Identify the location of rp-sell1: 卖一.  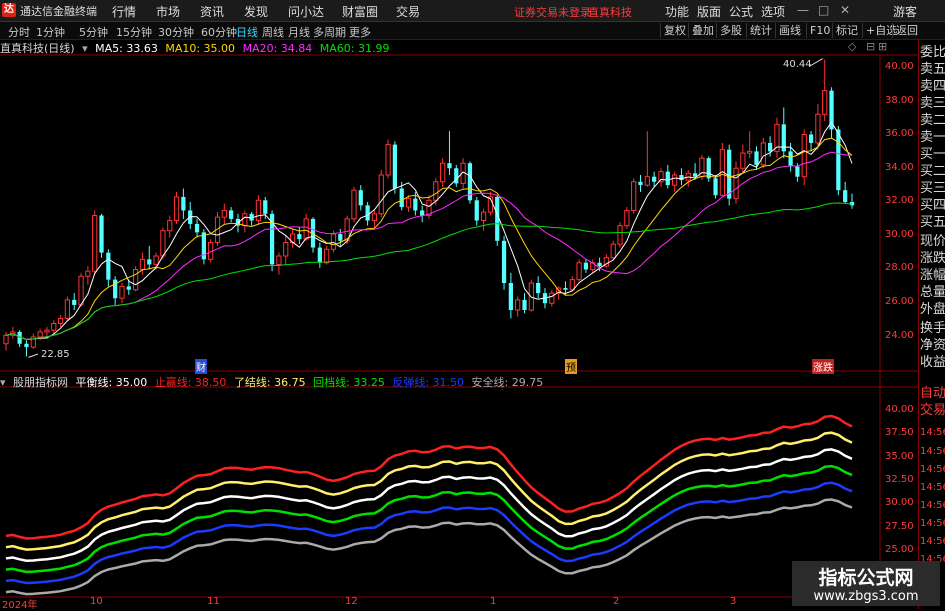
(932, 137).